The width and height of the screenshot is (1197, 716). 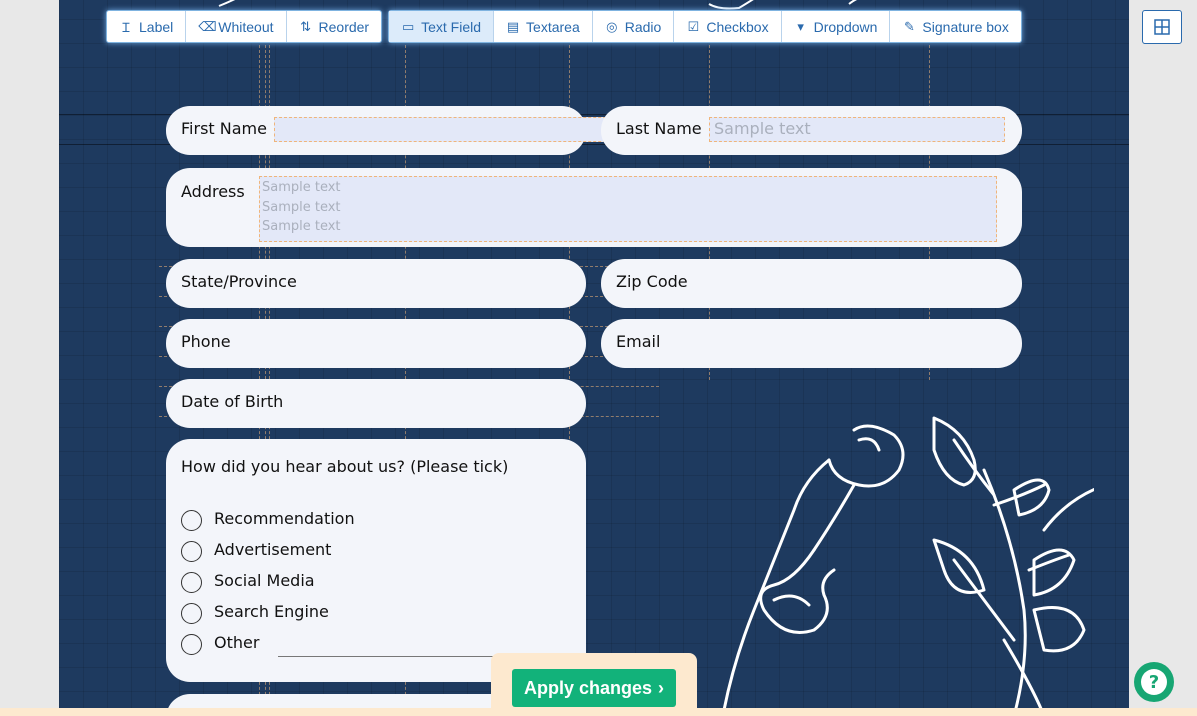 I want to click on state-field: State/Province, so click(x=376, y=283).